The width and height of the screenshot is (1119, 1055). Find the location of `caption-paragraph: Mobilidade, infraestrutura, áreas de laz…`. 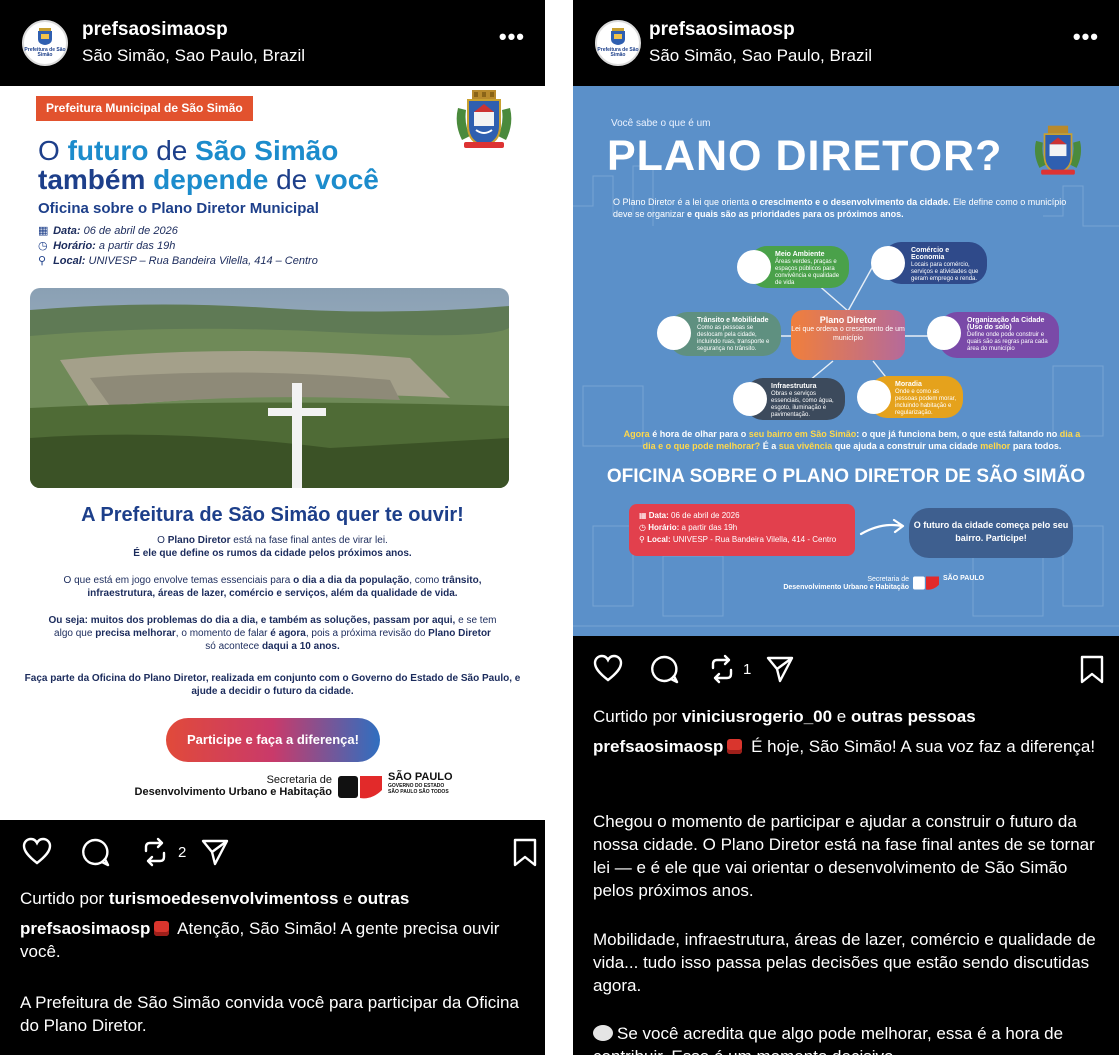

caption-paragraph: Mobilidade, infraestrutura, áreas de laz… is located at coordinates (844, 962).